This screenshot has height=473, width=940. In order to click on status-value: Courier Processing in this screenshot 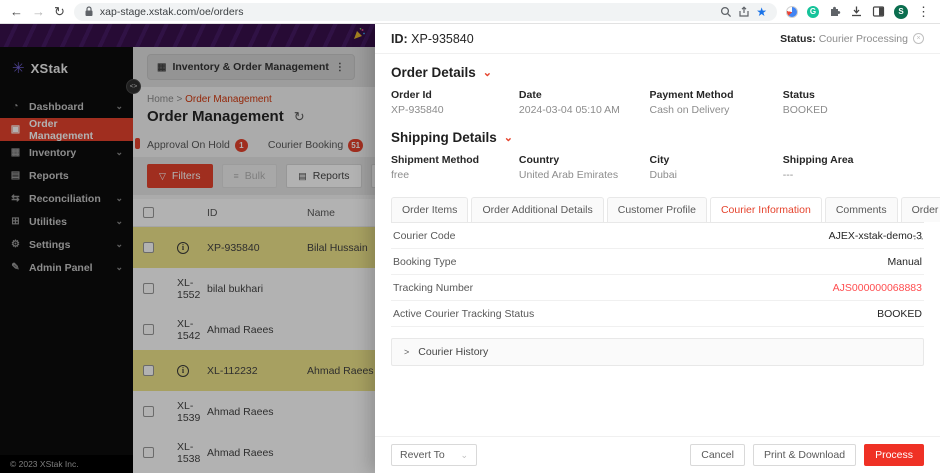, I will do `click(863, 38)`.